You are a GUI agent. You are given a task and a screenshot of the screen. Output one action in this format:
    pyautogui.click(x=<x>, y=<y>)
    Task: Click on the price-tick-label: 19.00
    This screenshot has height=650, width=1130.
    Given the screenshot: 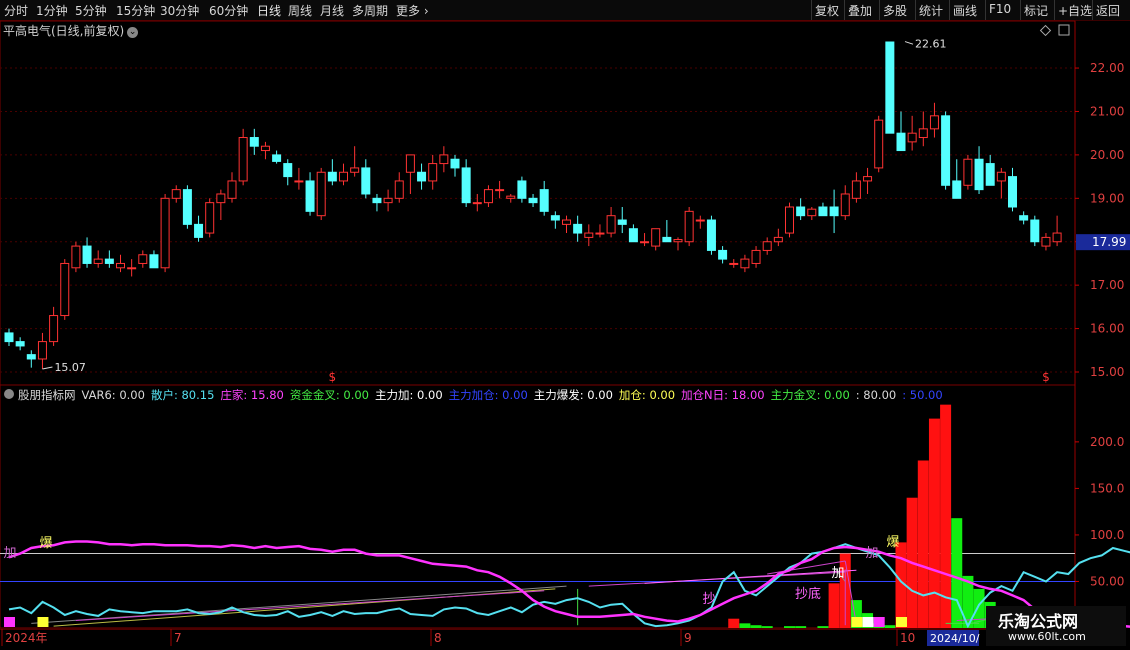 What is the action you would take?
    pyautogui.click(x=1107, y=198)
    